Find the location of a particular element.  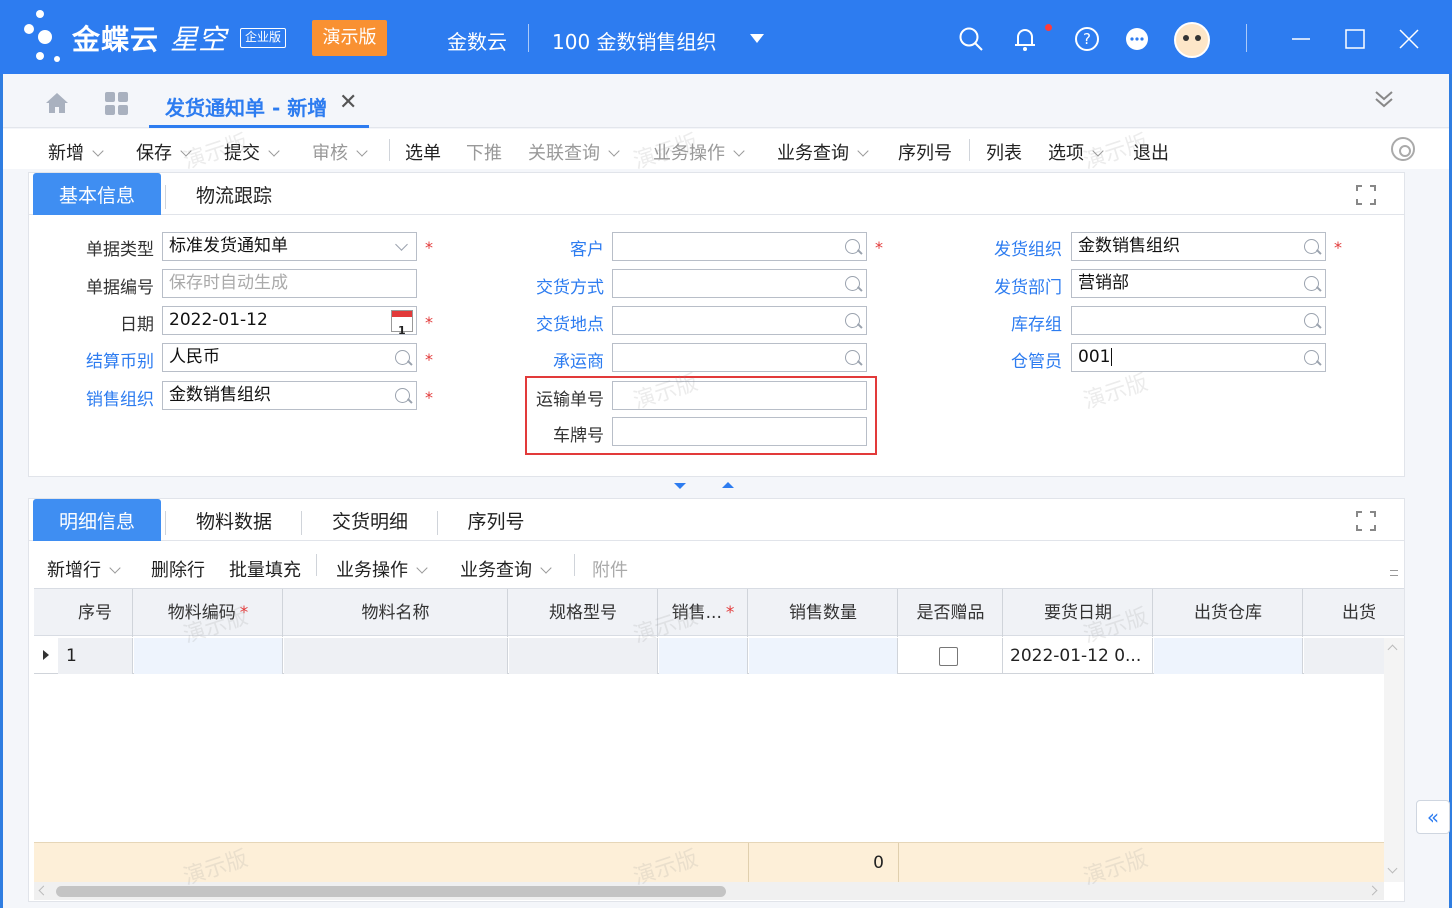

select-order-button: 选单 is located at coordinates (423, 152).